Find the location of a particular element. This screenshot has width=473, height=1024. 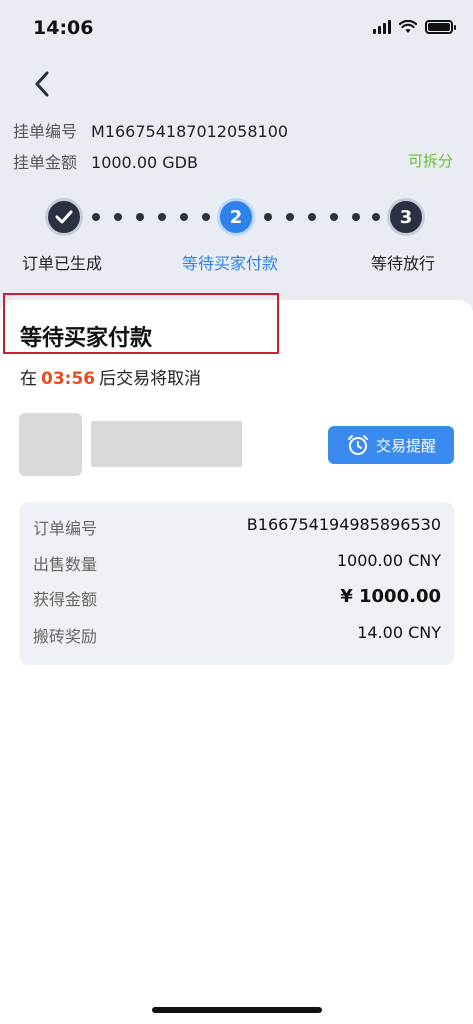

avatar is located at coordinates (50, 444).